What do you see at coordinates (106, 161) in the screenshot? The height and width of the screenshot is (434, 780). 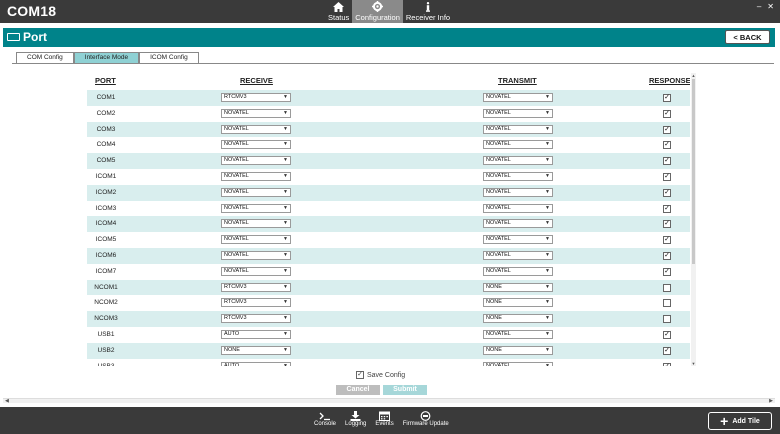 I see `port-name: COM5` at bounding box center [106, 161].